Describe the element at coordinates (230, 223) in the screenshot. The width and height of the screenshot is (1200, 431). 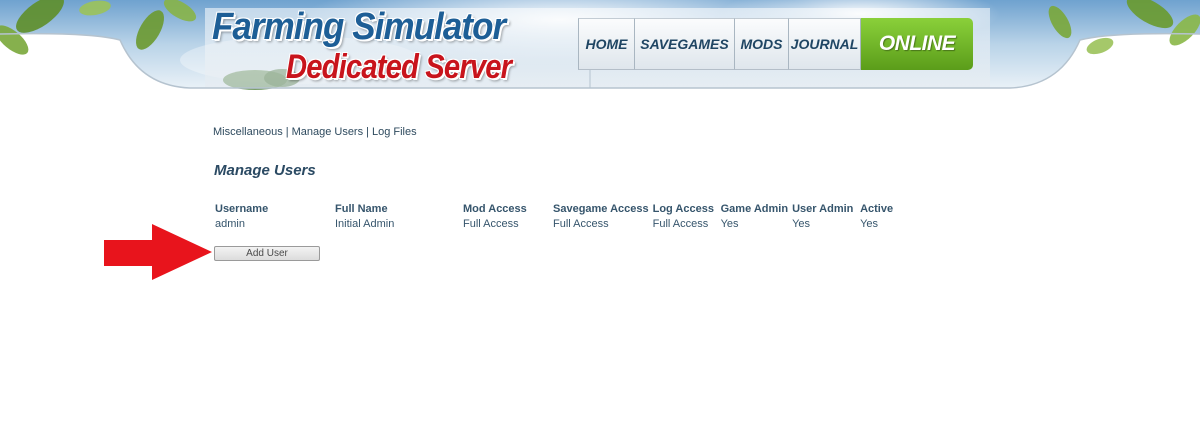
I see `cell-username: admin` at that location.